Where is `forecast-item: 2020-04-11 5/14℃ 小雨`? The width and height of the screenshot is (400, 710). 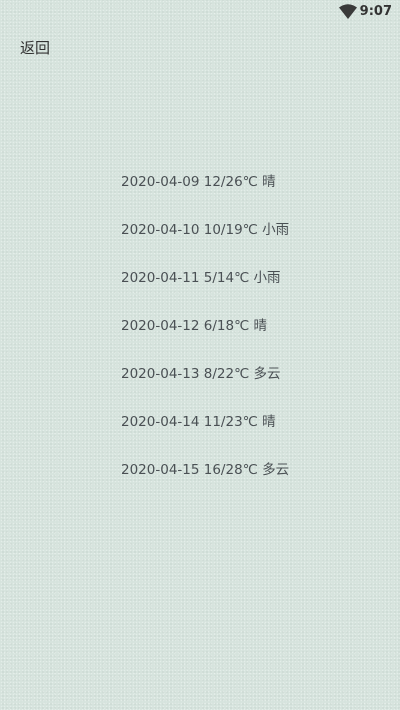
forecast-item: 2020-04-11 5/14℃ 小雨 is located at coordinates (201, 278).